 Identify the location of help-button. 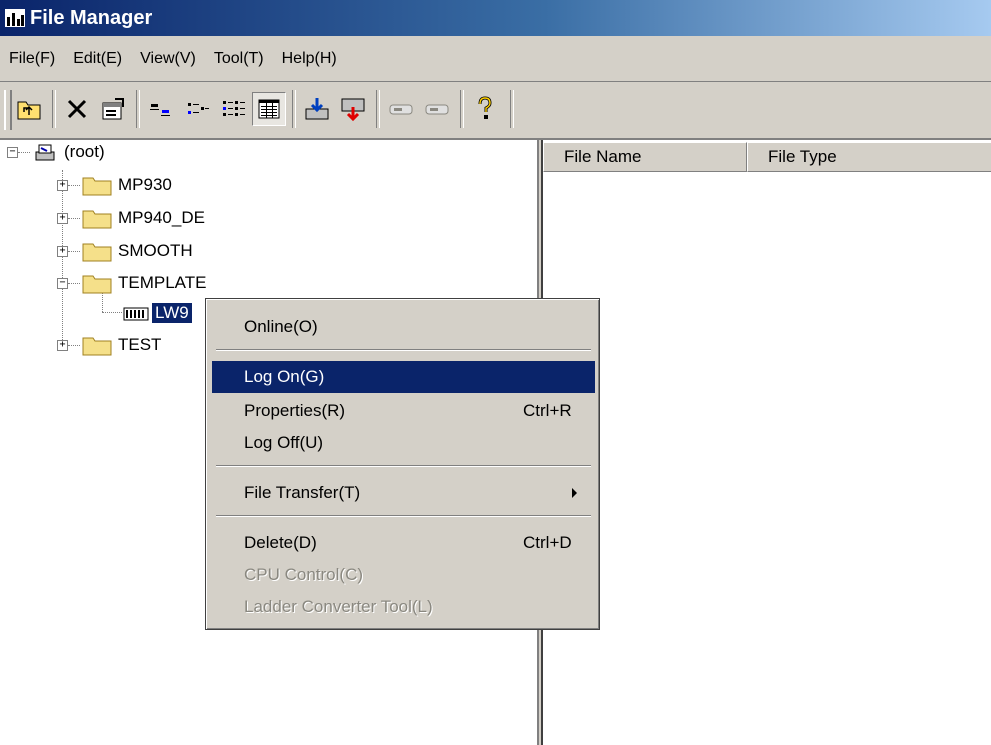
(485, 109).